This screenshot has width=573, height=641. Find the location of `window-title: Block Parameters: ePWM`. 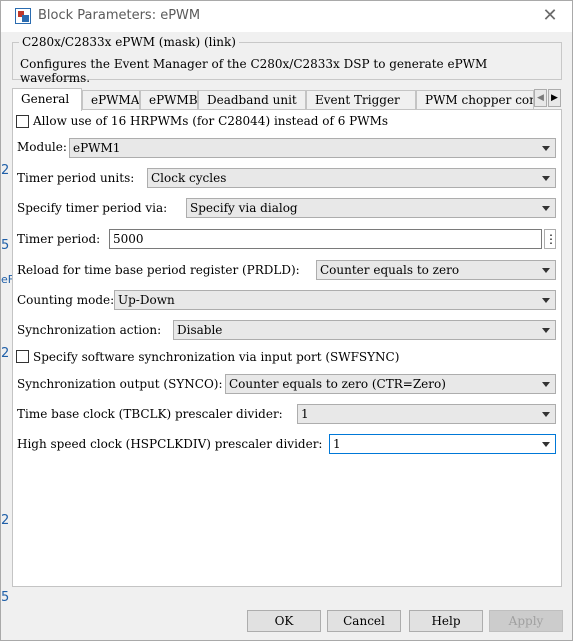

window-title: Block Parameters: ePWM is located at coordinates (119, 15).